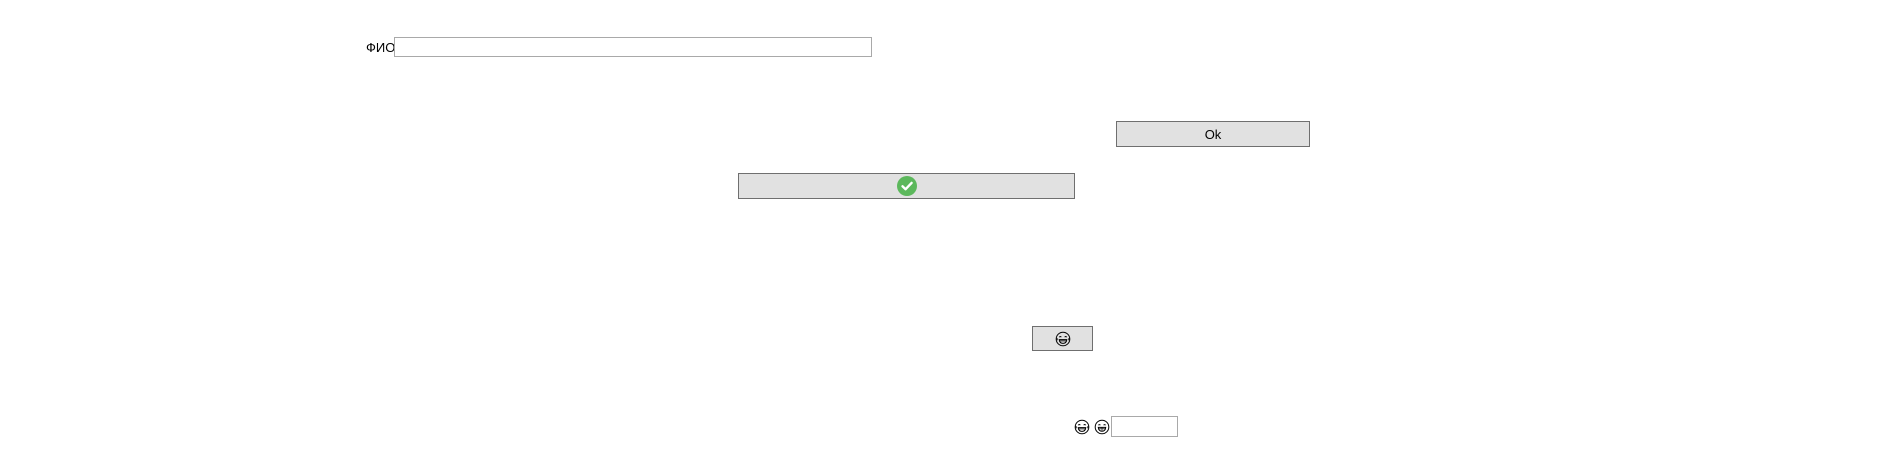 This screenshot has width=1893, height=463. I want to click on small-input, so click(1144, 426).